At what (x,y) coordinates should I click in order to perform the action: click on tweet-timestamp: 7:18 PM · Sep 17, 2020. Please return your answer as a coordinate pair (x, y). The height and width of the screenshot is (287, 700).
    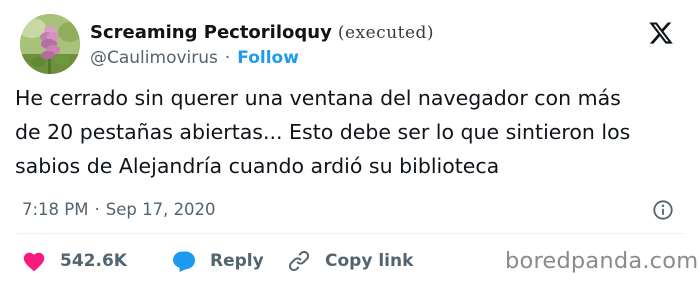
    Looking at the image, I should click on (119, 209).